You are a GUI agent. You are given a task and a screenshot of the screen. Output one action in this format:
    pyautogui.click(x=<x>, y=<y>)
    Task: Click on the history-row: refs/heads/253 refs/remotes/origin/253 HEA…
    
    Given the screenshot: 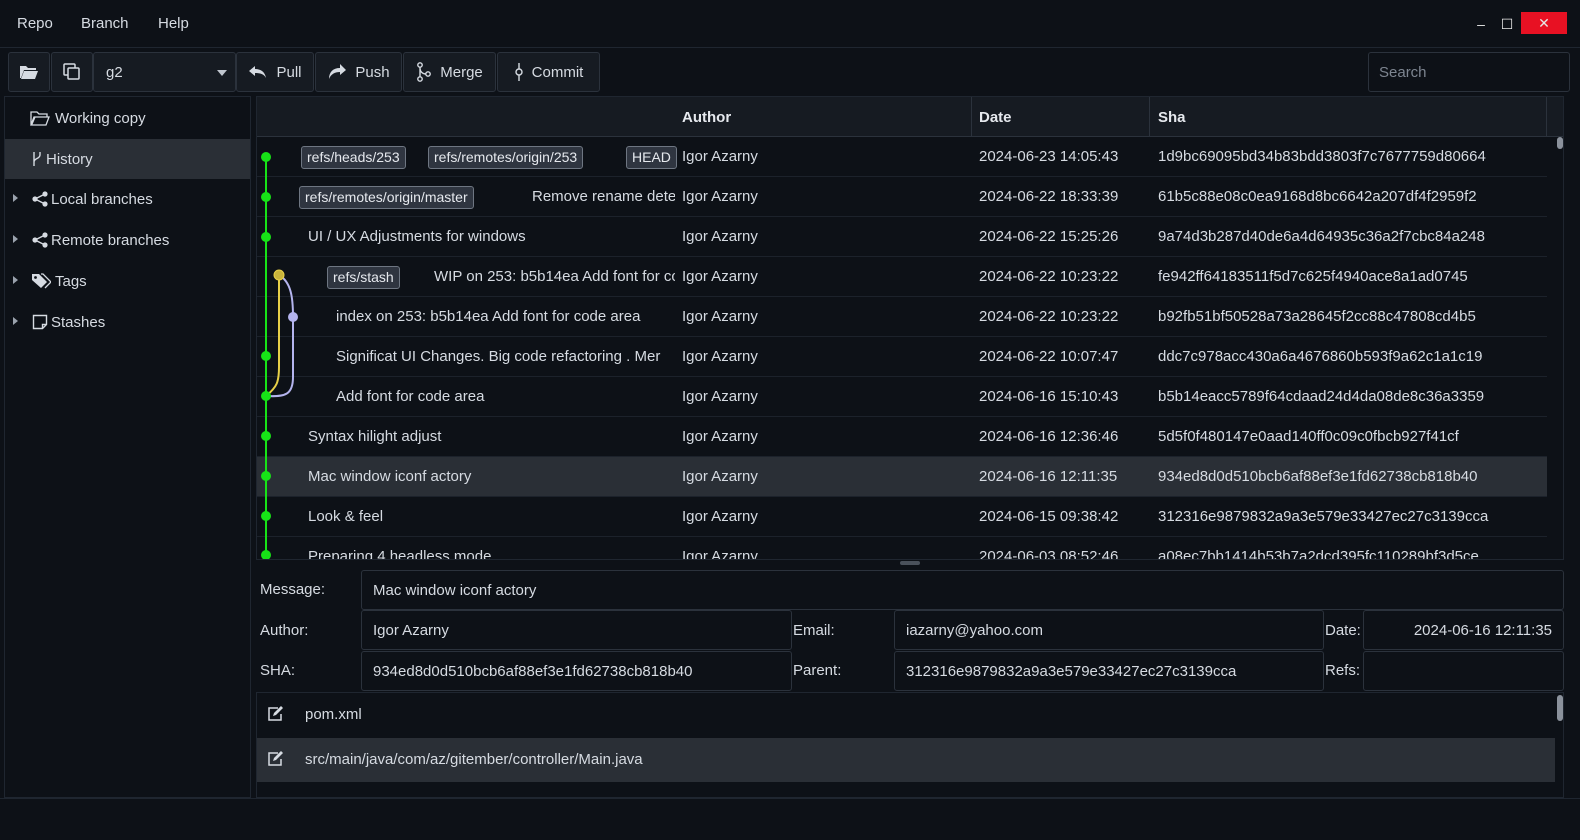 What is the action you would take?
    pyautogui.click(x=902, y=157)
    